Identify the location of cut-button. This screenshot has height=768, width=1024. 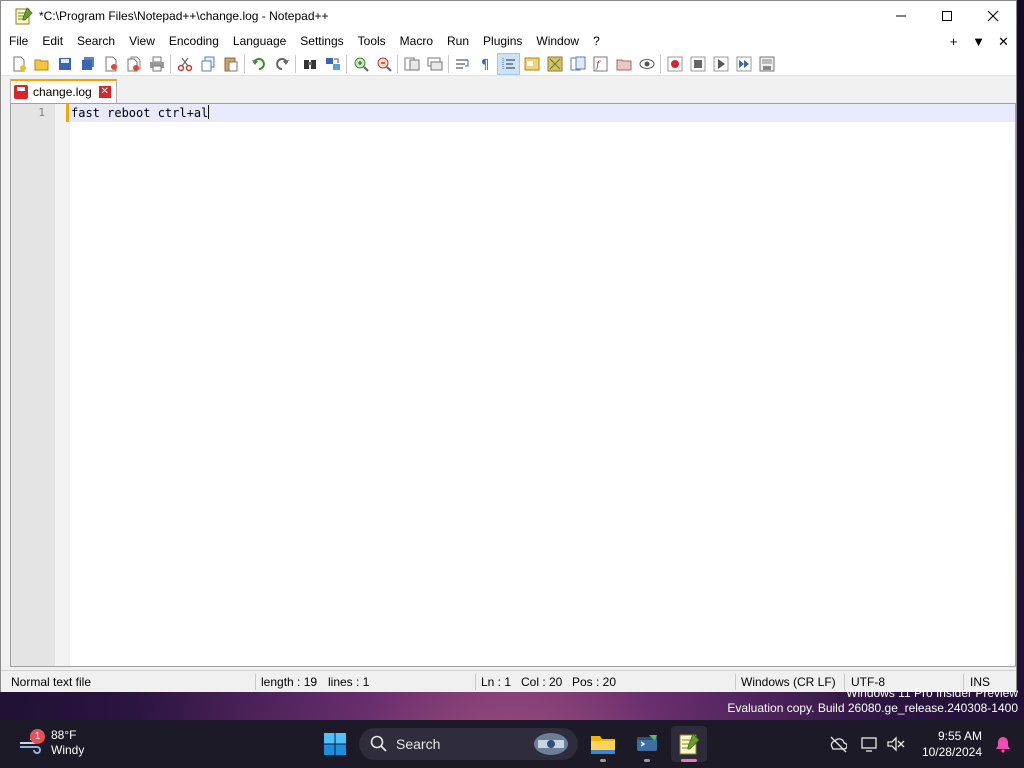
(184, 64).